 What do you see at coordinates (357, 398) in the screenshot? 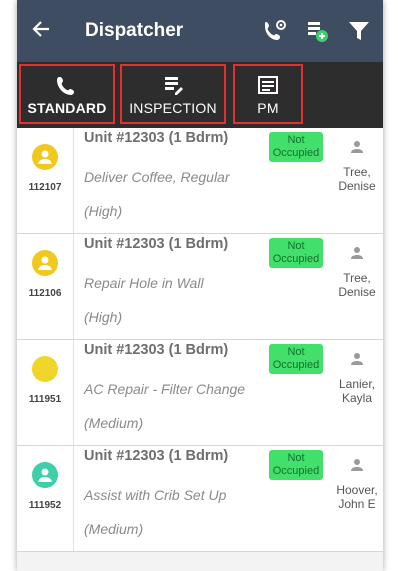
I see `technician-first-name: Kayla` at bounding box center [357, 398].